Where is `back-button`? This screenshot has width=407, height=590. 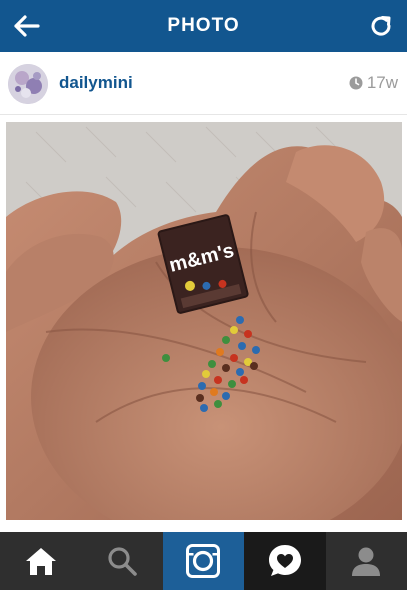 back-button is located at coordinates (26, 26).